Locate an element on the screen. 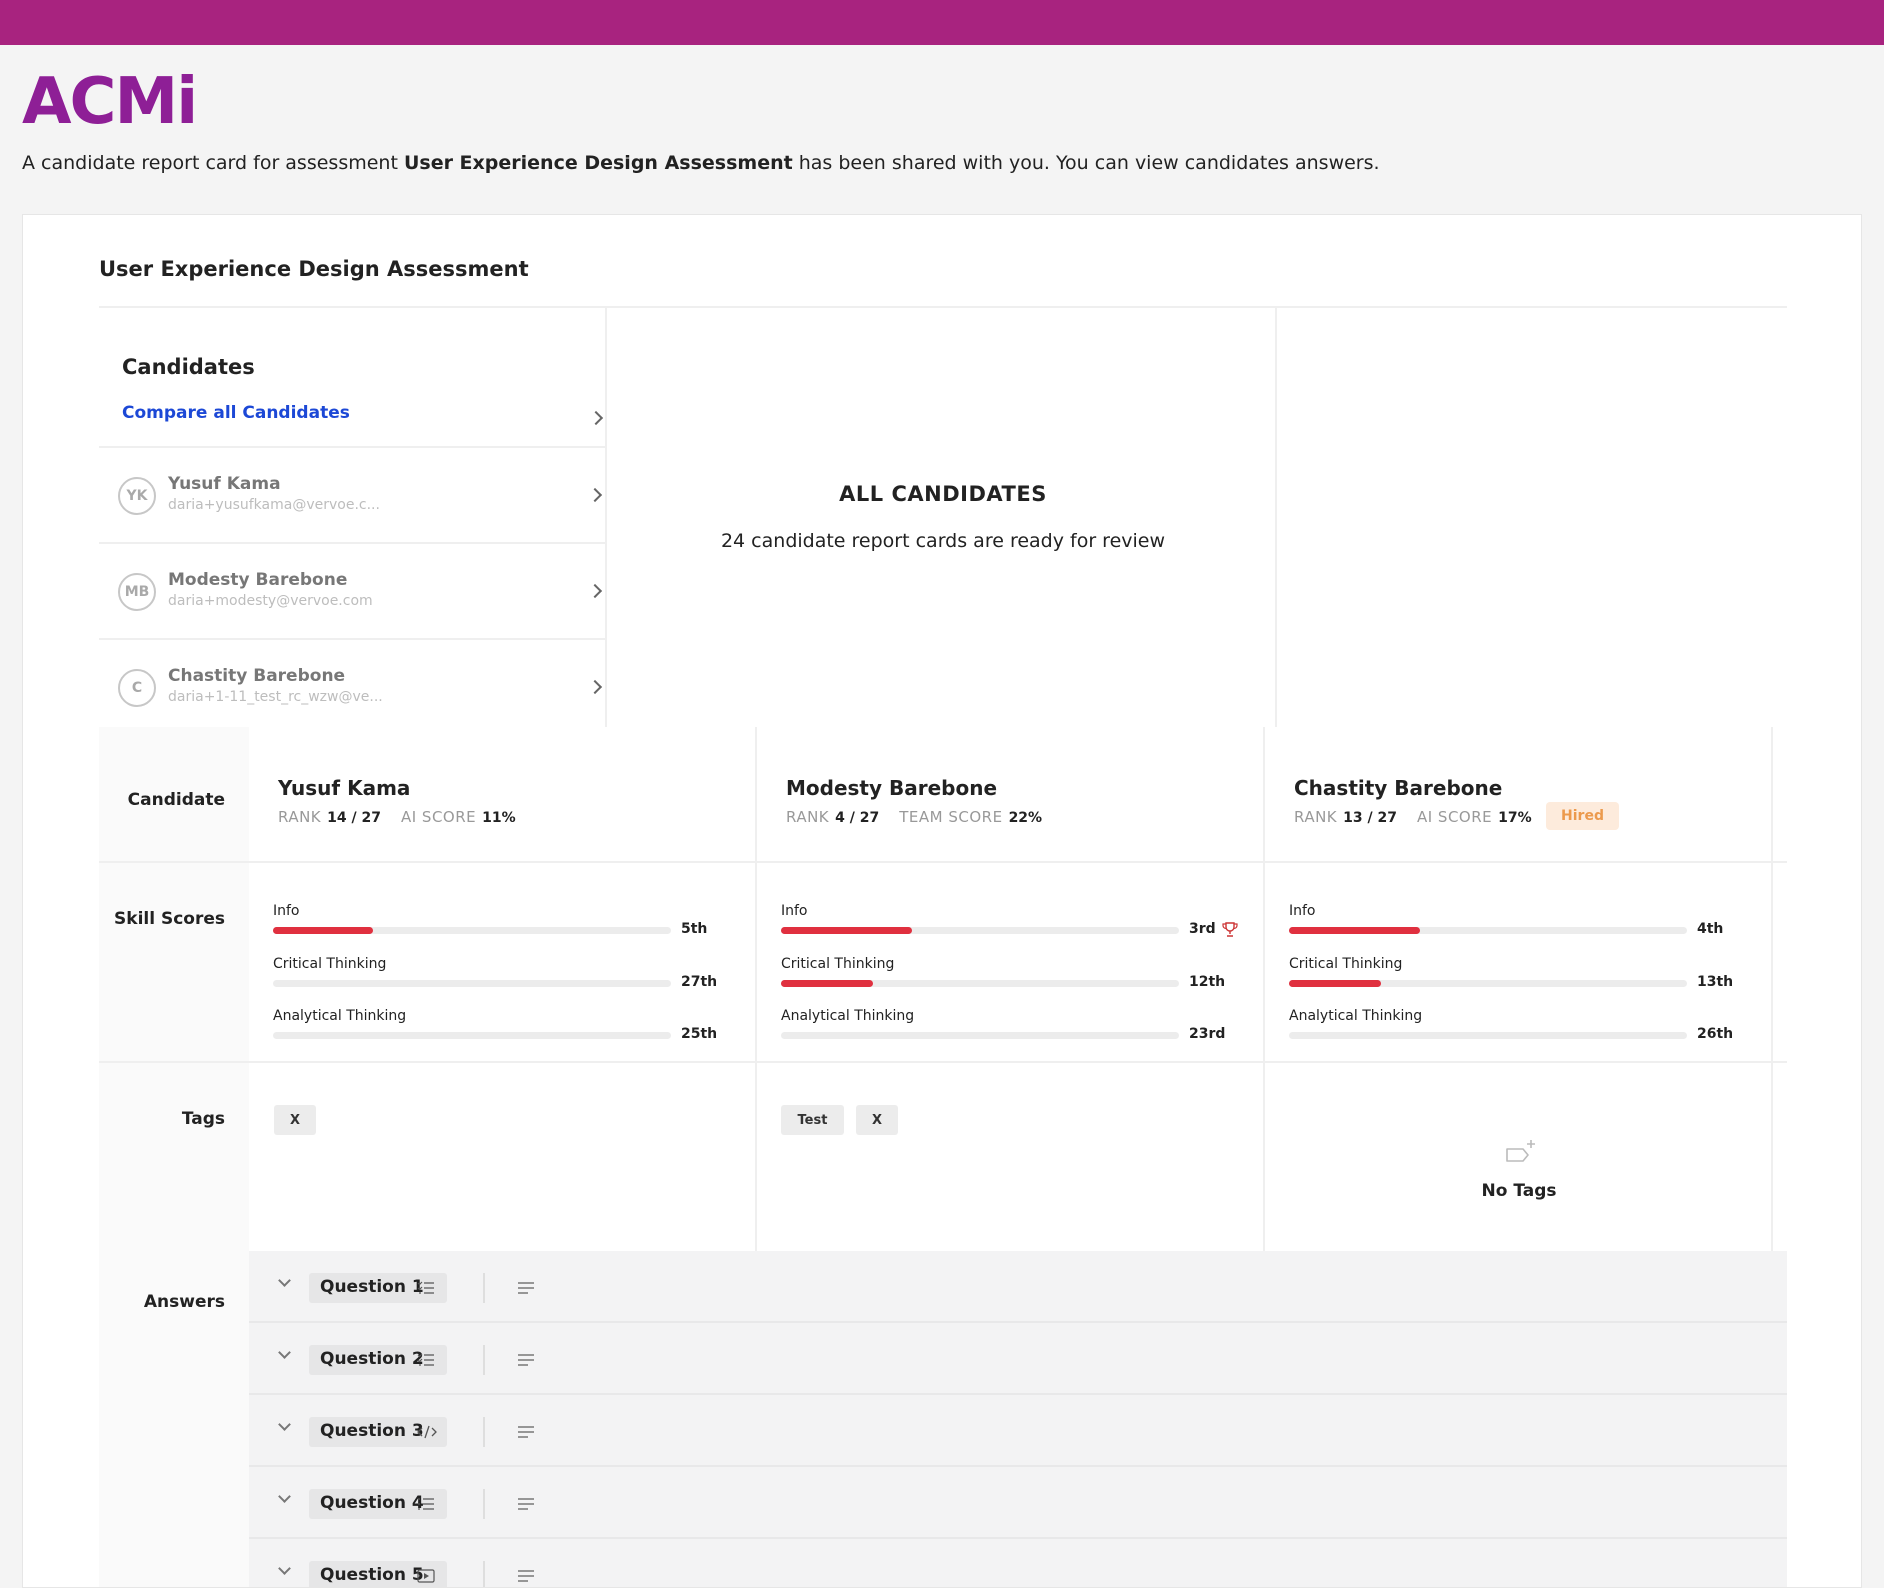  skill-score: Analytical Thinking 25th is located at coordinates (503, 1030).